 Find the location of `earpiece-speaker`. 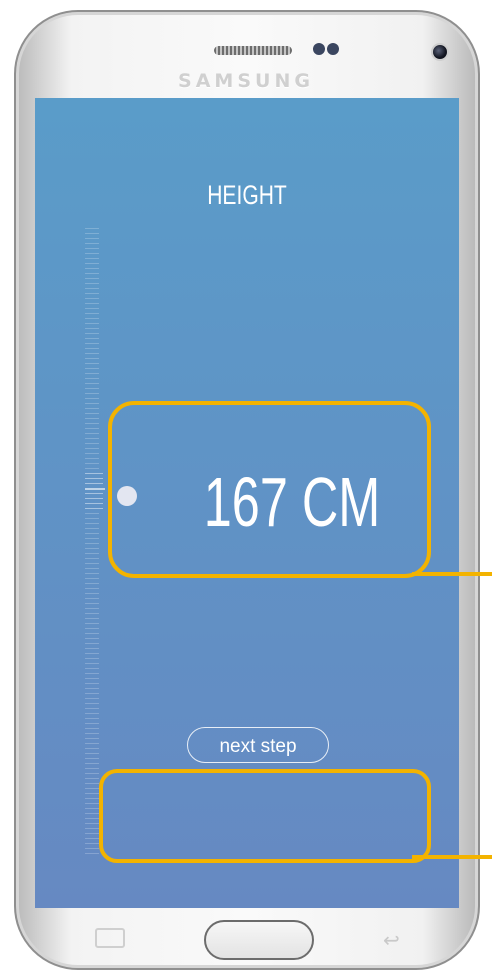

earpiece-speaker is located at coordinates (253, 50).